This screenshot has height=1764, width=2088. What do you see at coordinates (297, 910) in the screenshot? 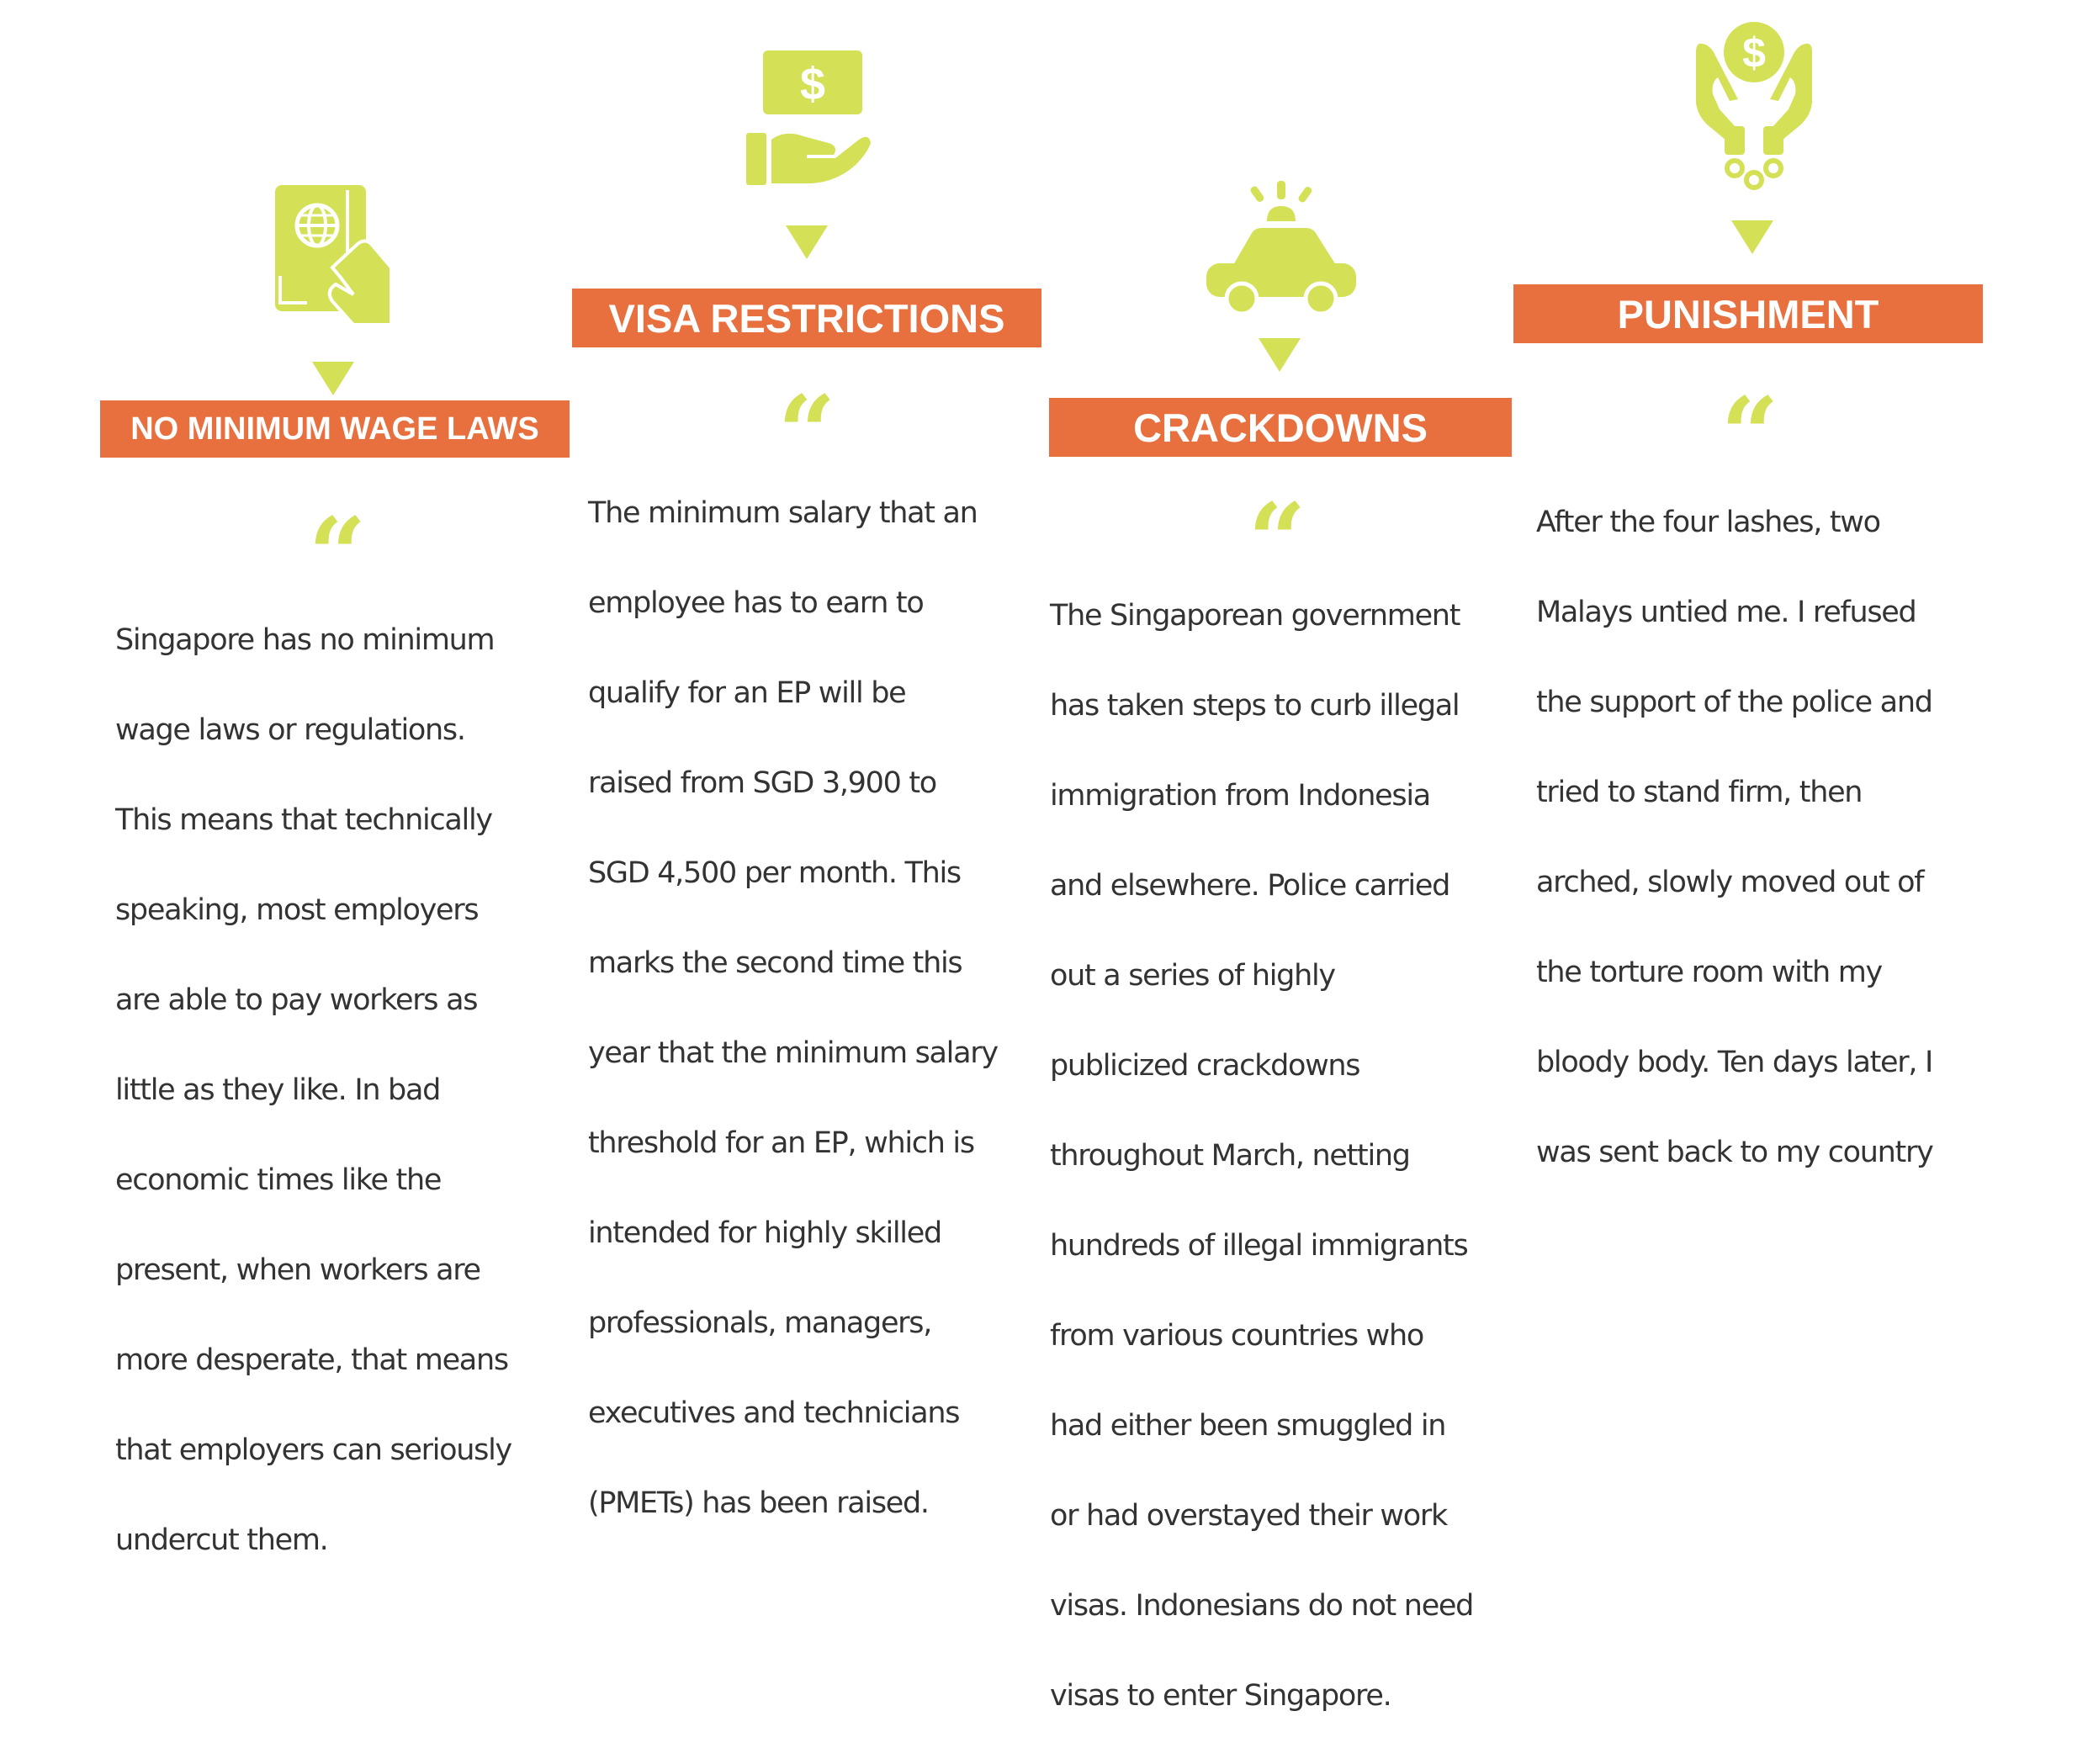
I see `text-line: speaking, most employers` at bounding box center [297, 910].